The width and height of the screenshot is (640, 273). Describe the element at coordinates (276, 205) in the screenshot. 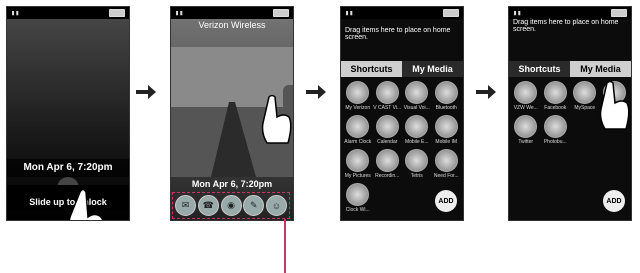

I see `people-icon: ☺` at that location.